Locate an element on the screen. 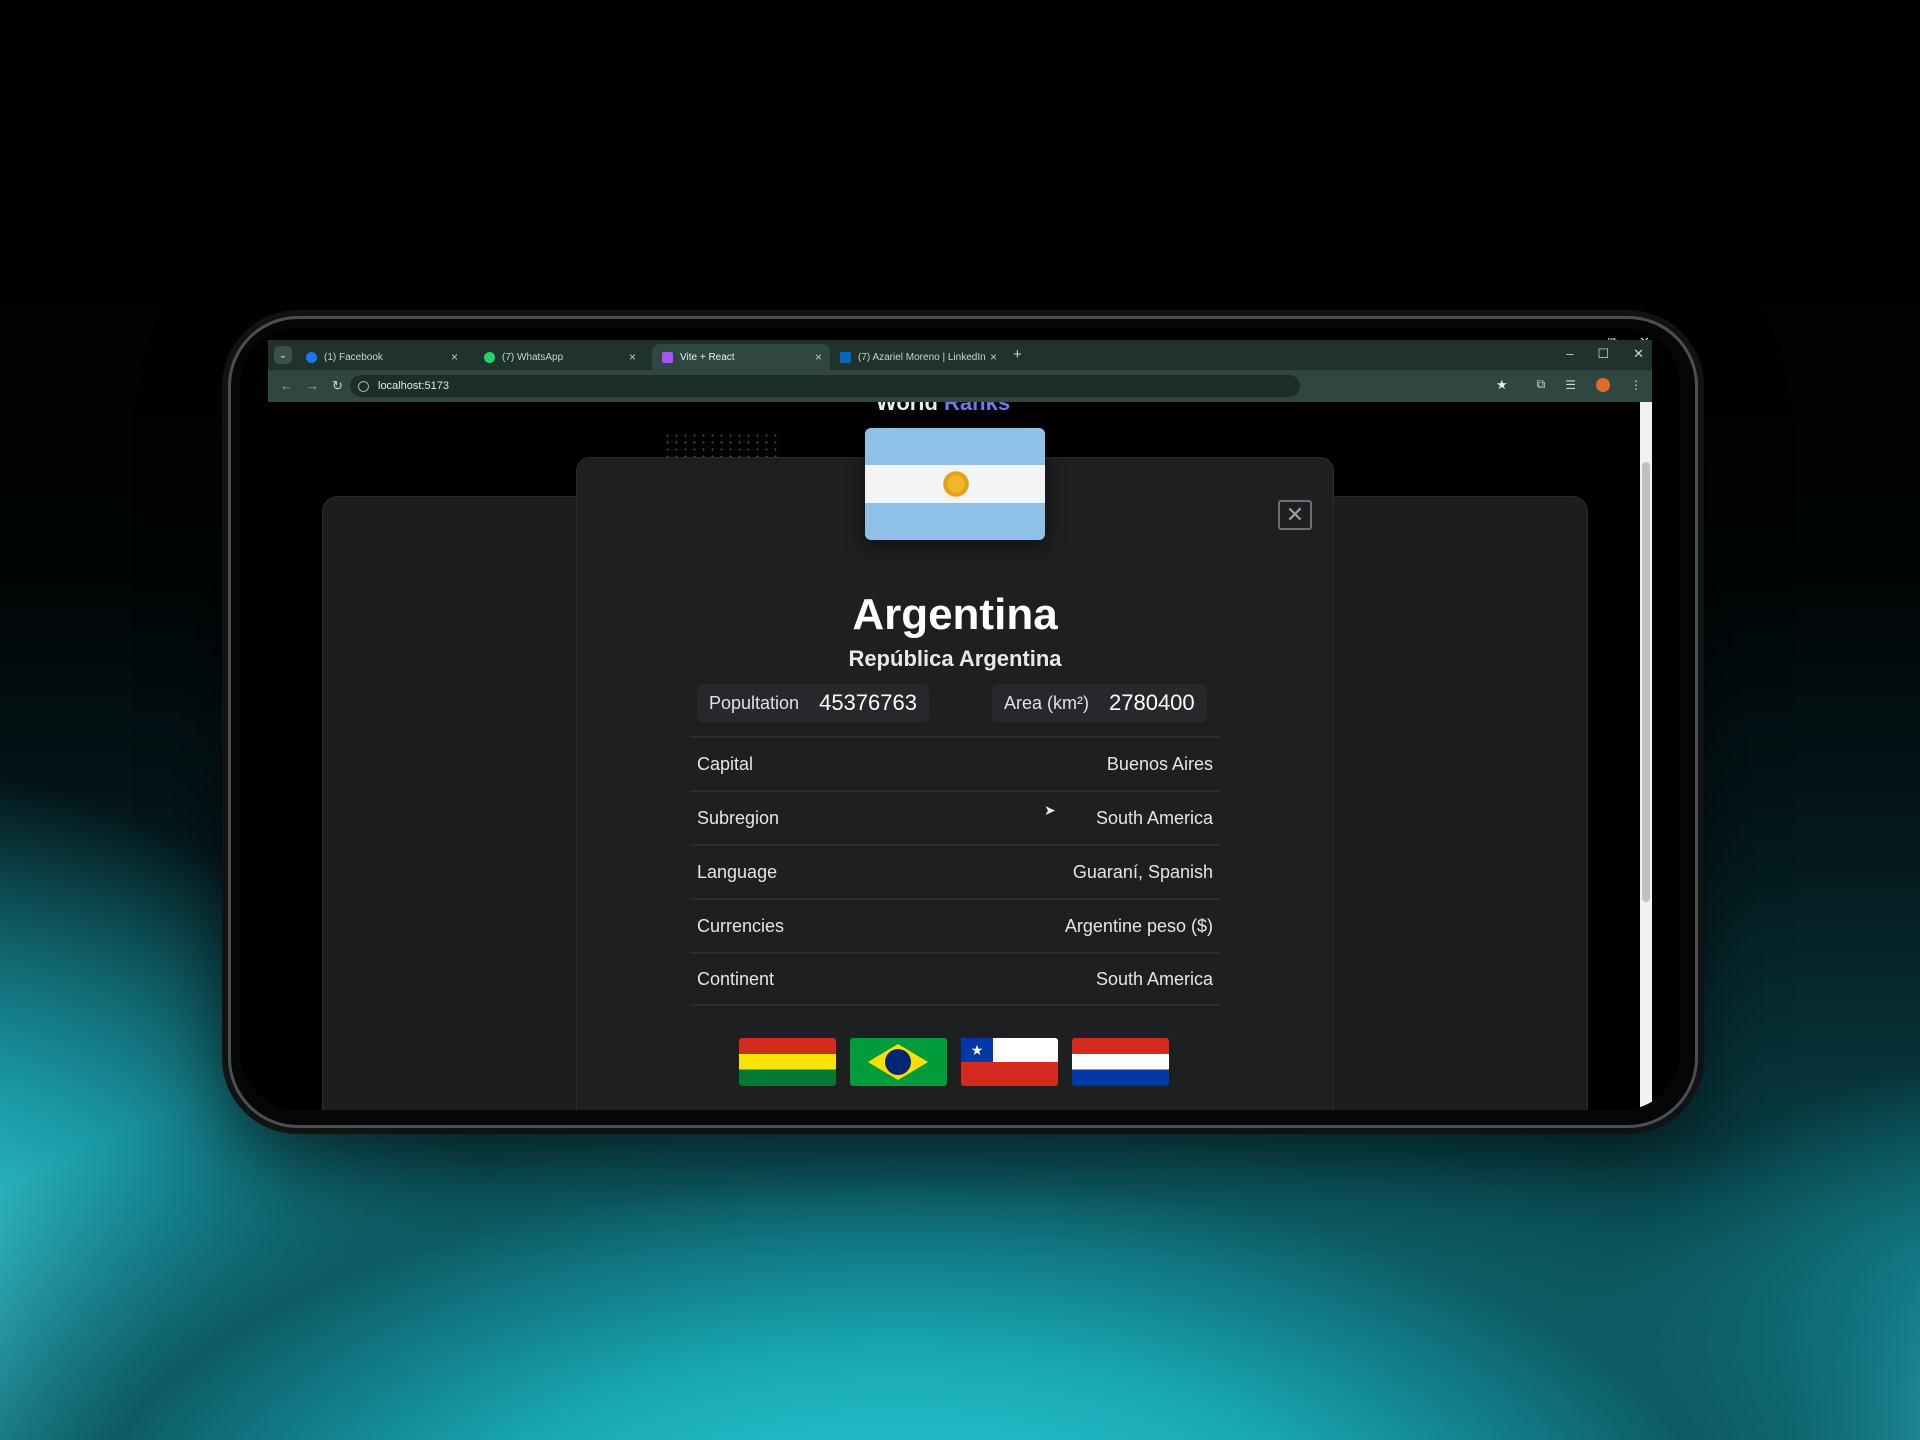 Image resolution: width=1920 pixels, height=1440 pixels. media-control-icon: ☰ is located at coordinates (1570, 385).